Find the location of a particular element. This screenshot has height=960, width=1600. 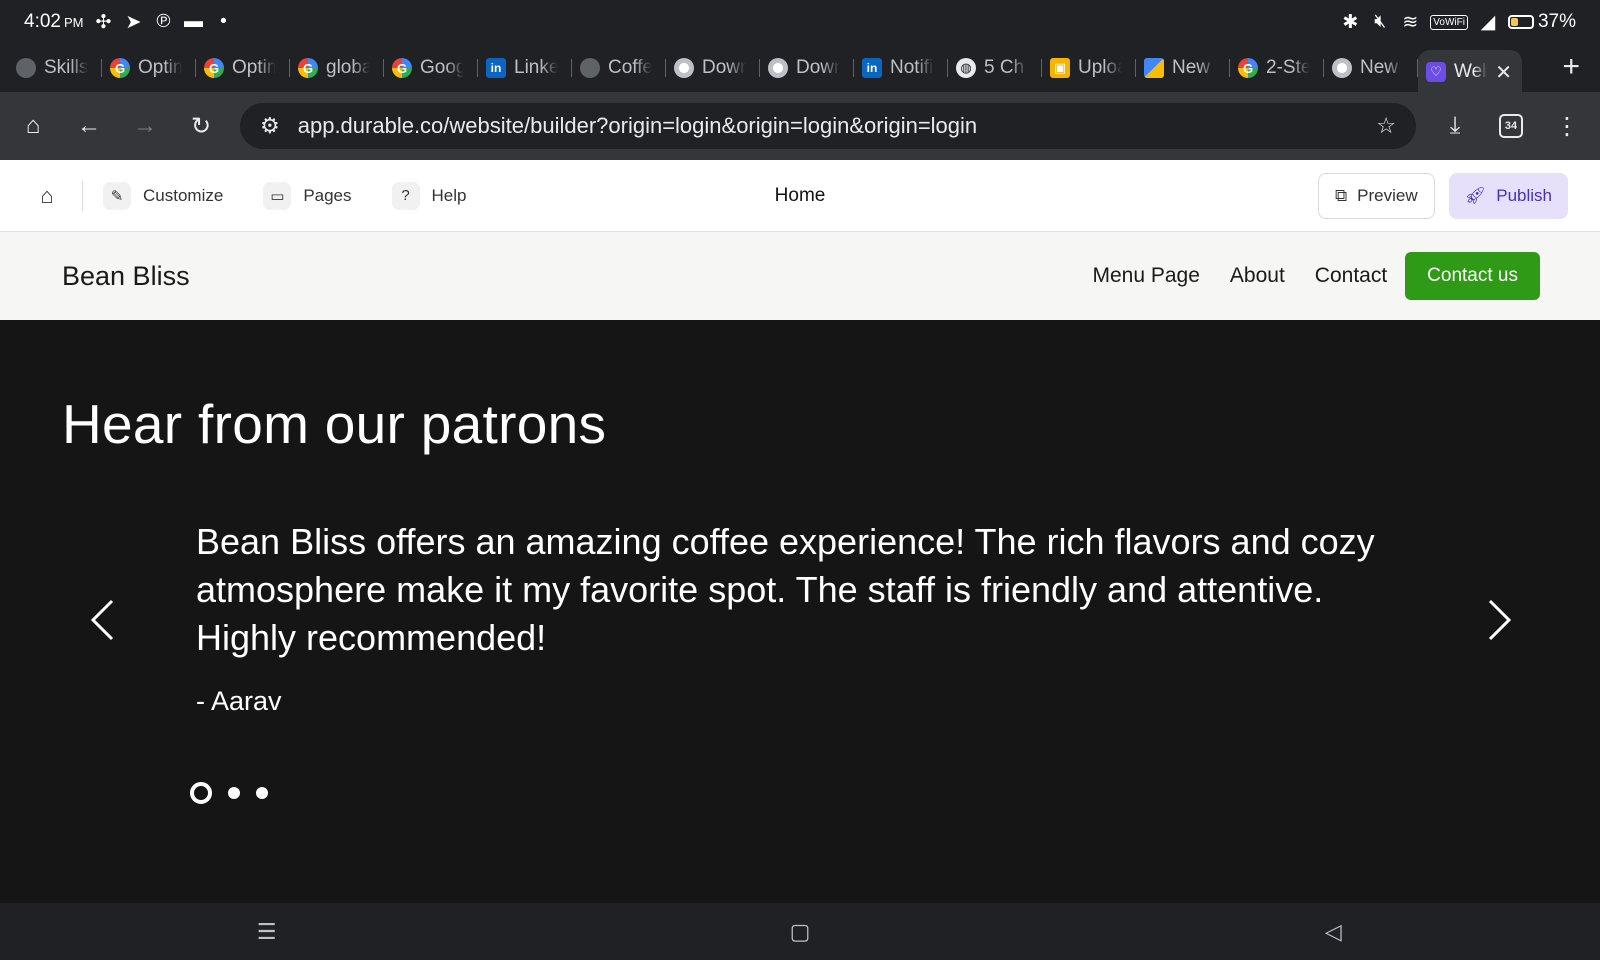

section-title: Hear from our patrons is located at coordinates (334, 424).